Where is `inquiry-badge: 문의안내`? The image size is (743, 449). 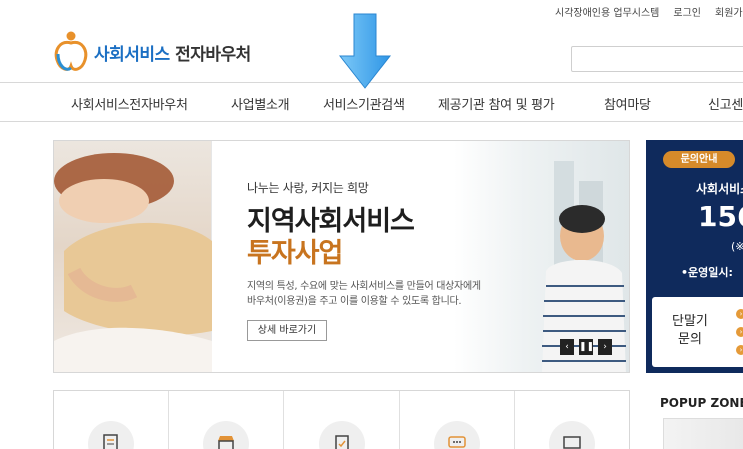 inquiry-badge: 문의안내 is located at coordinates (699, 159).